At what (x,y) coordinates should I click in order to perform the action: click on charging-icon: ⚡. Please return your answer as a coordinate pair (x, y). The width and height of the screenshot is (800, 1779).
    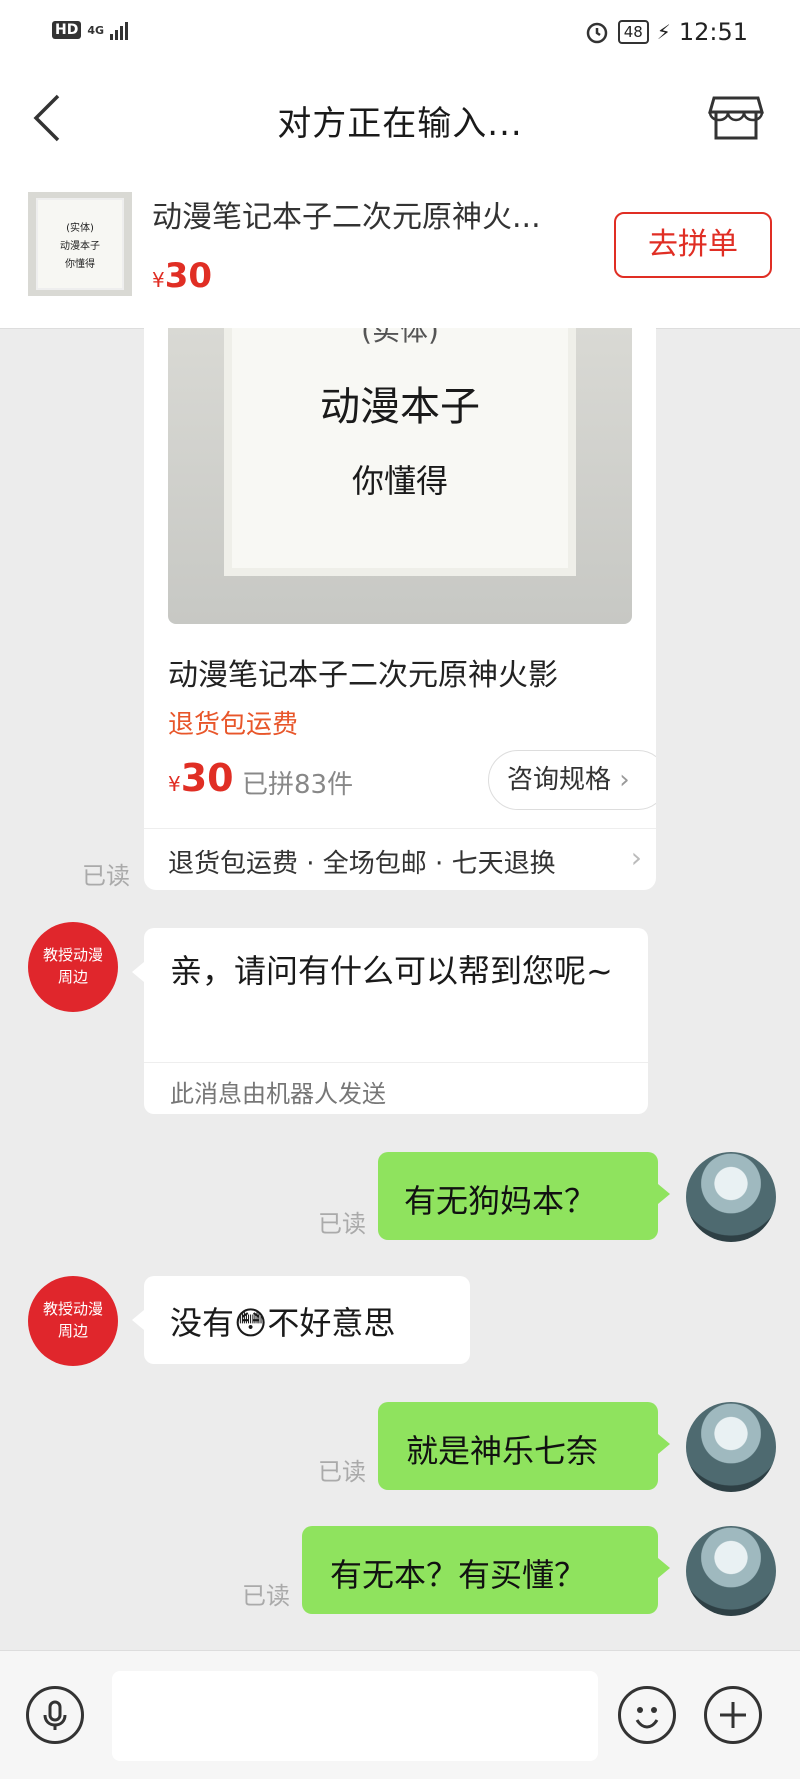
    Looking at the image, I should click on (663, 32).